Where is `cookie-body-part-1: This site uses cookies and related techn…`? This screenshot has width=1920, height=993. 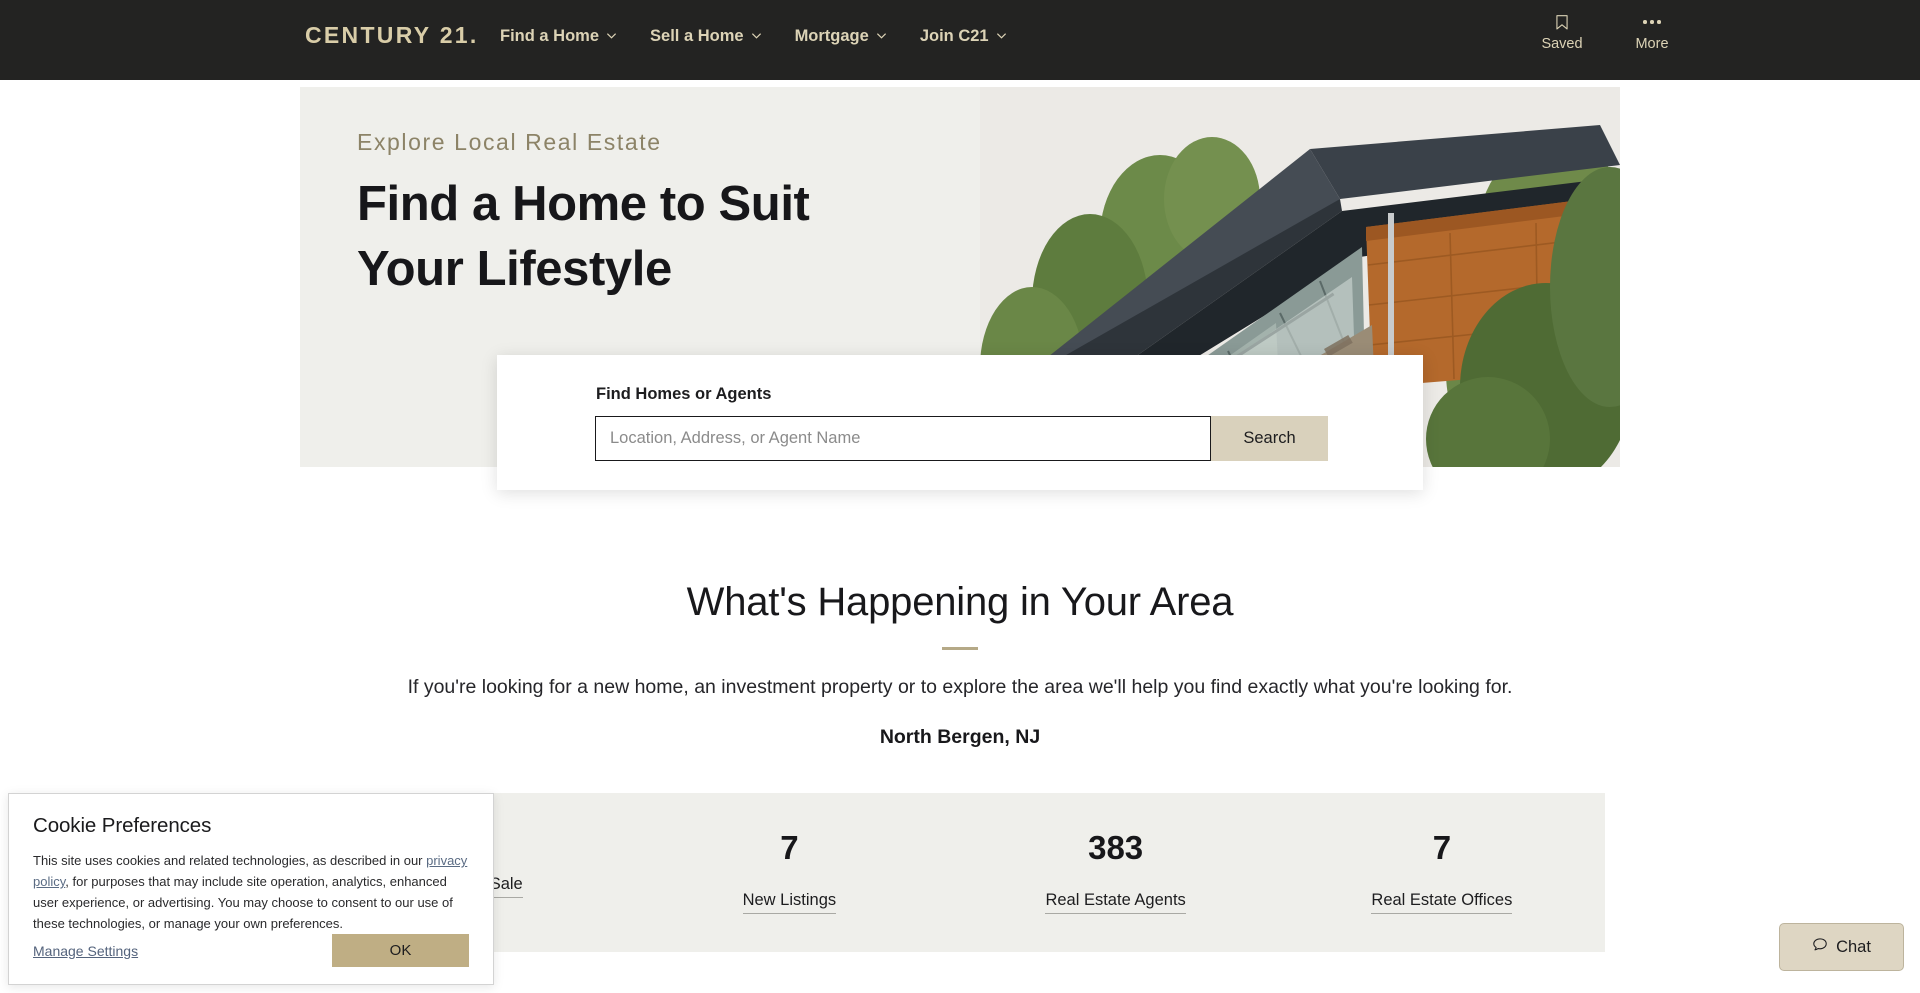
cookie-body-part-1: This site uses cookies and related techn… is located at coordinates (230, 860).